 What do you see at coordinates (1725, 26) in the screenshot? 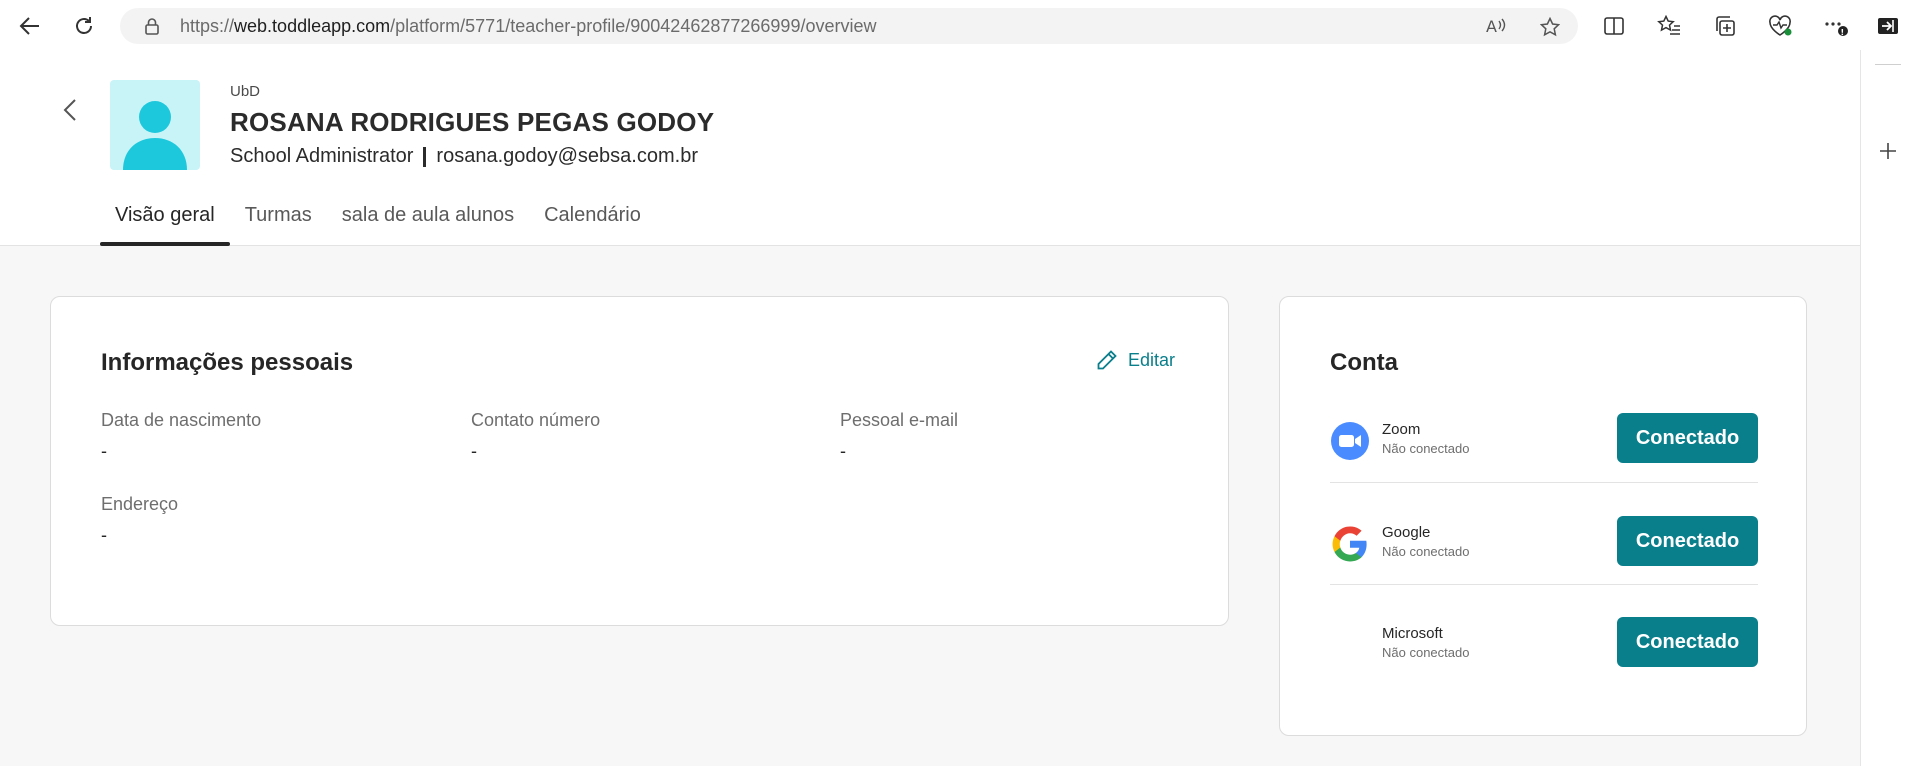
I see `collections-icon` at bounding box center [1725, 26].